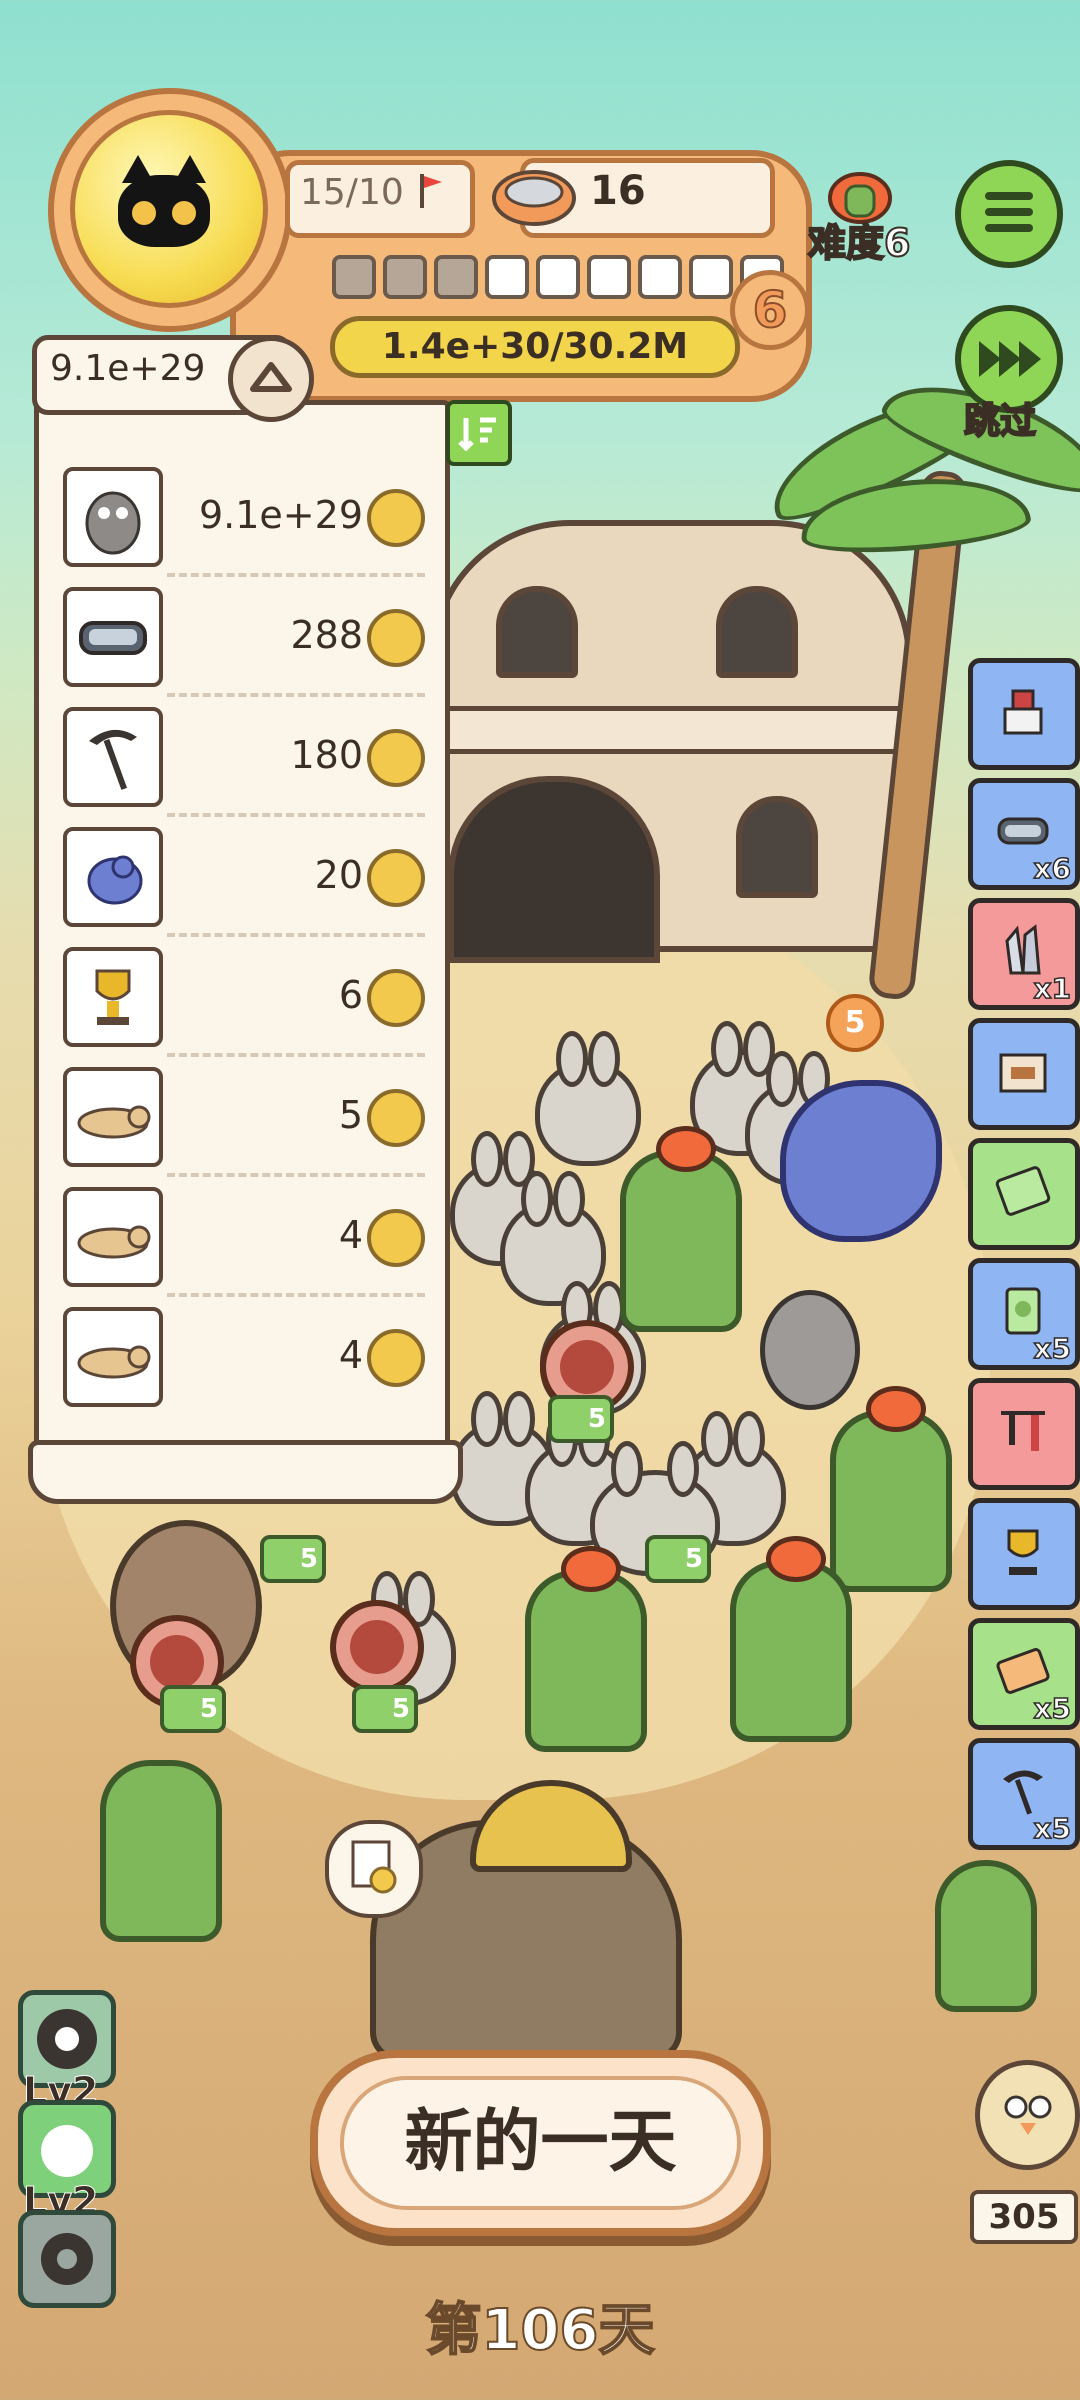 Image resolution: width=1080 pixels, height=2400 pixels. What do you see at coordinates (164, 201) in the screenshot?
I see `black-cat-avatar-icon` at bounding box center [164, 201].